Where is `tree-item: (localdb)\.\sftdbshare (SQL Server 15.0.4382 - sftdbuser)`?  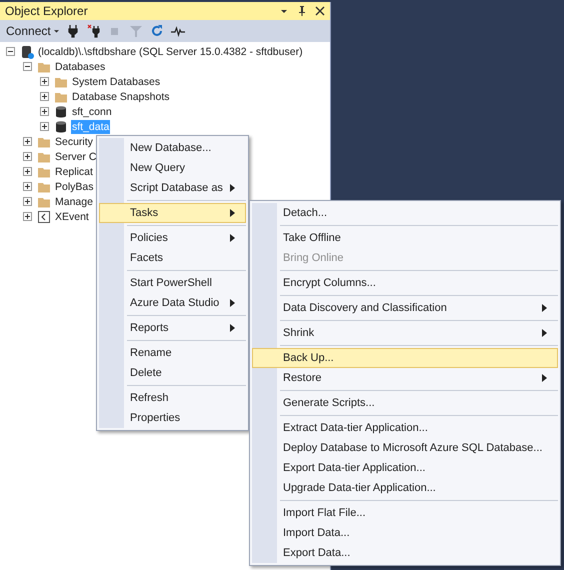
tree-item: (localdb)\.\sftdbshare (SQL Server 15.0.4382 - sftdbuser) is located at coordinates (170, 51).